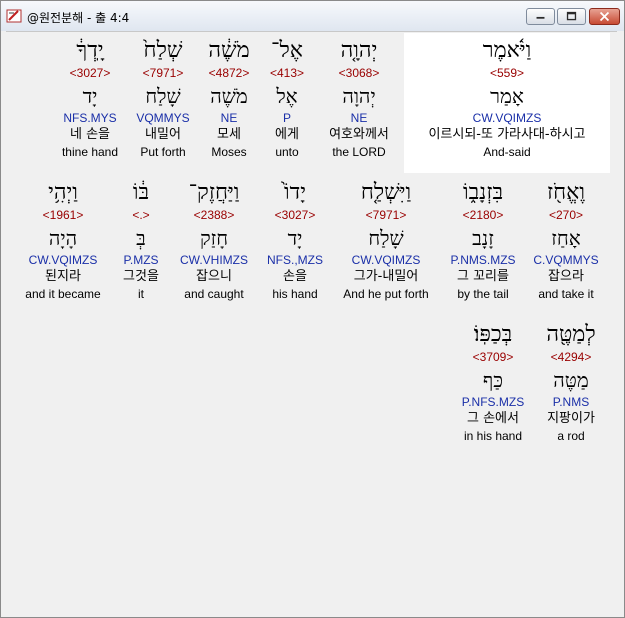  What do you see at coordinates (386, 294) in the screenshot?
I see `english-gloss: And he put forth` at bounding box center [386, 294].